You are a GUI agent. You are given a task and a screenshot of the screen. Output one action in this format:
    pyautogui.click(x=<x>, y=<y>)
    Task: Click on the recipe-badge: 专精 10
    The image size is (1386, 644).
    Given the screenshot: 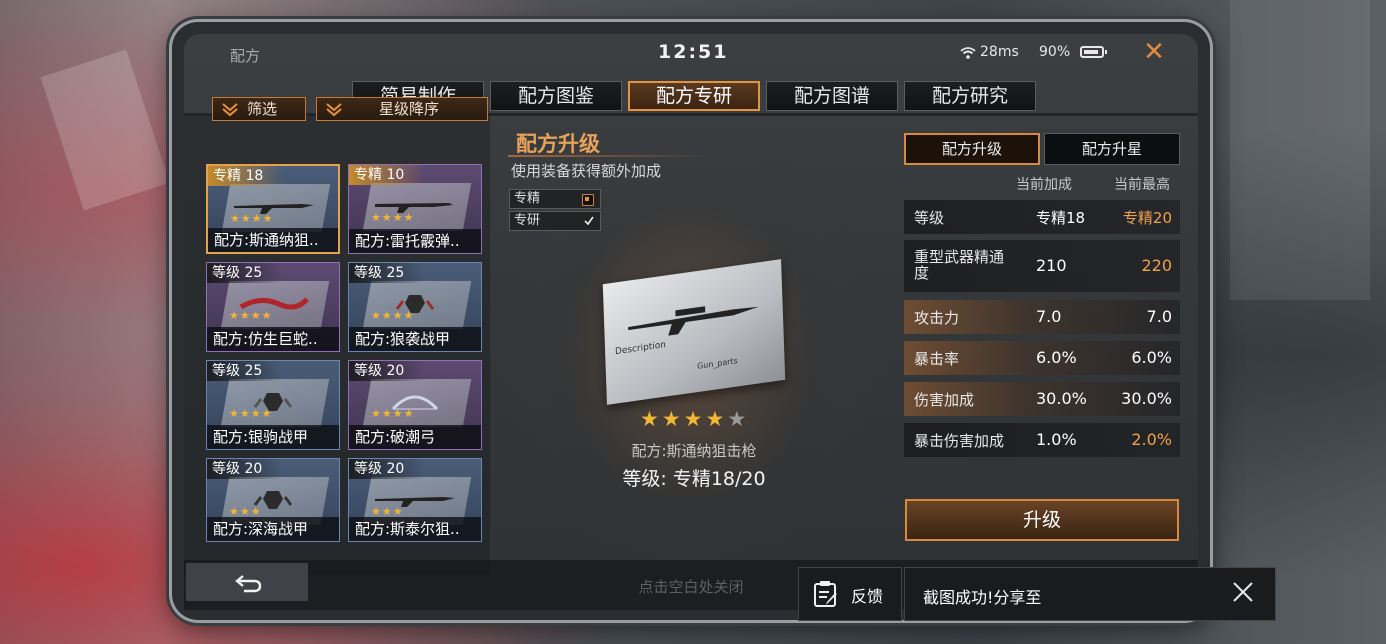 What is the action you would take?
    pyautogui.click(x=387, y=175)
    